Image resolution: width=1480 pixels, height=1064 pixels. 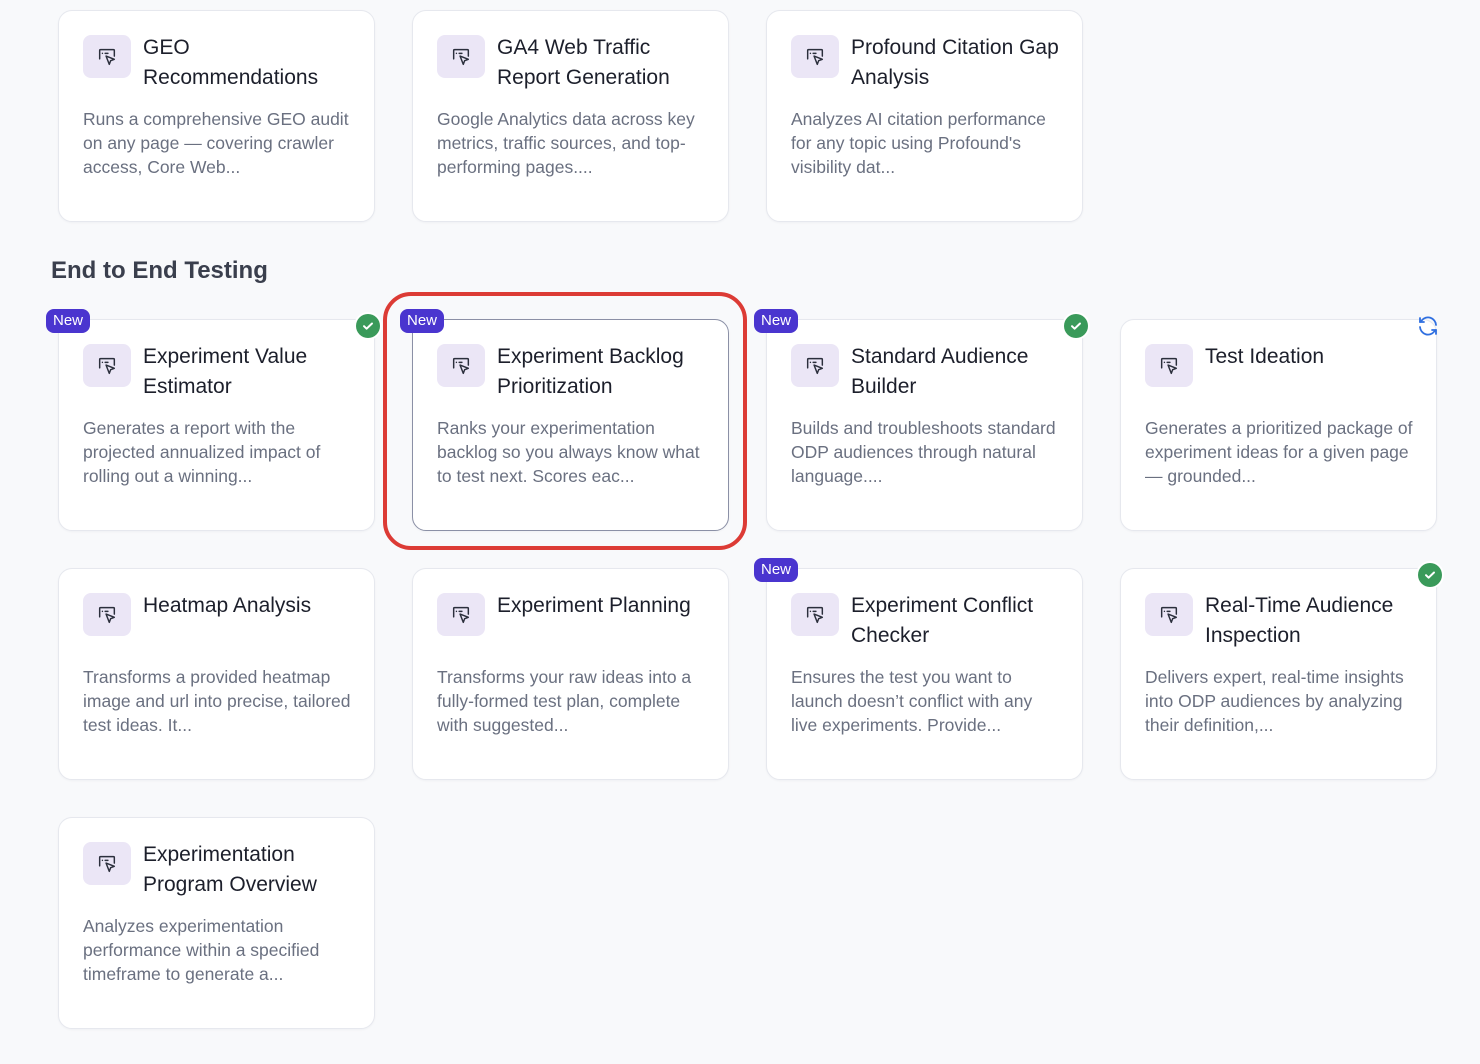 What do you see at coordinates (227, 605) in the screenshot?
I see `card-title: Heatmap Analysis` at bounding box center [227, 605].